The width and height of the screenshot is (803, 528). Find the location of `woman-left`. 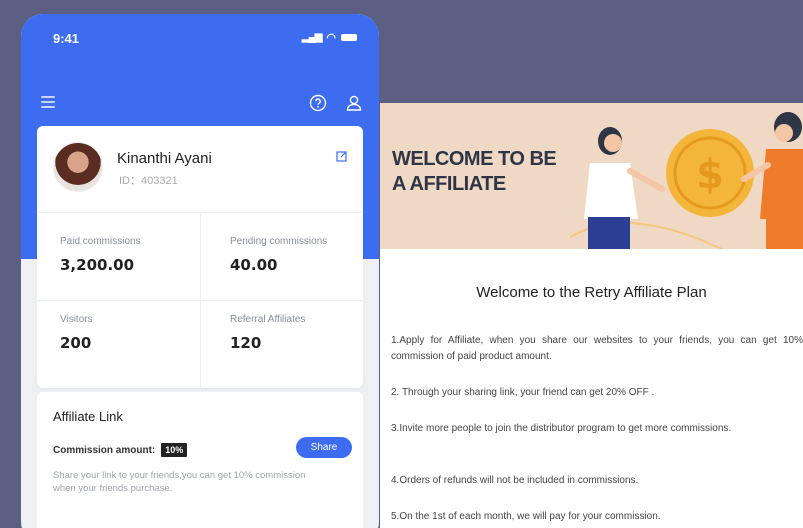

woman-left is located at coordinates (624, 188).